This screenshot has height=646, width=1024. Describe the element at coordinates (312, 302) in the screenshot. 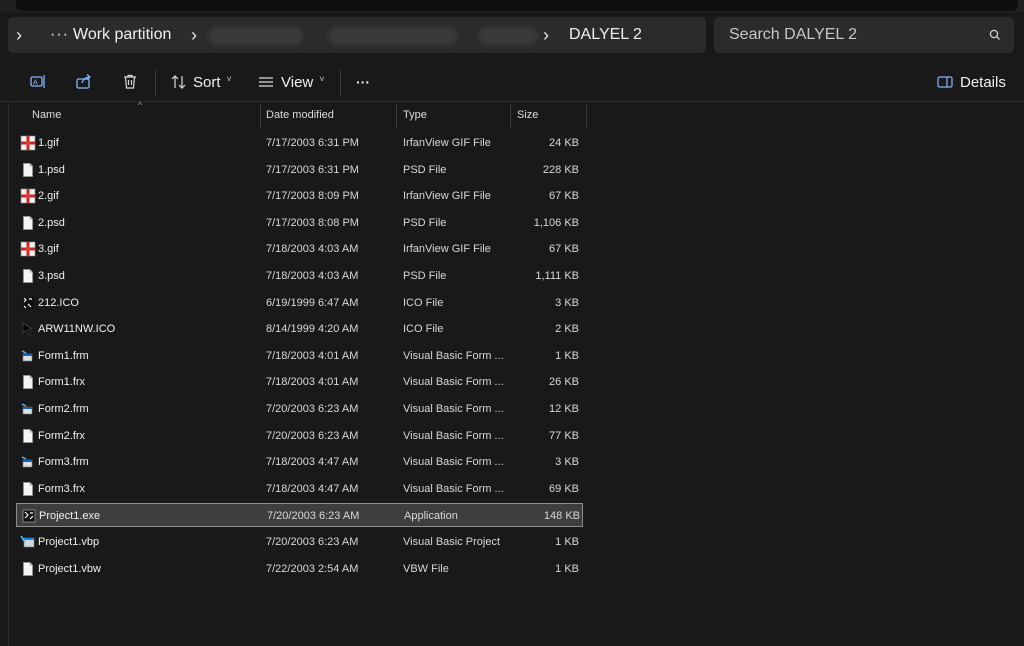

I see `file-date-modified: 6/19/1999 6:47 AM` at that location.